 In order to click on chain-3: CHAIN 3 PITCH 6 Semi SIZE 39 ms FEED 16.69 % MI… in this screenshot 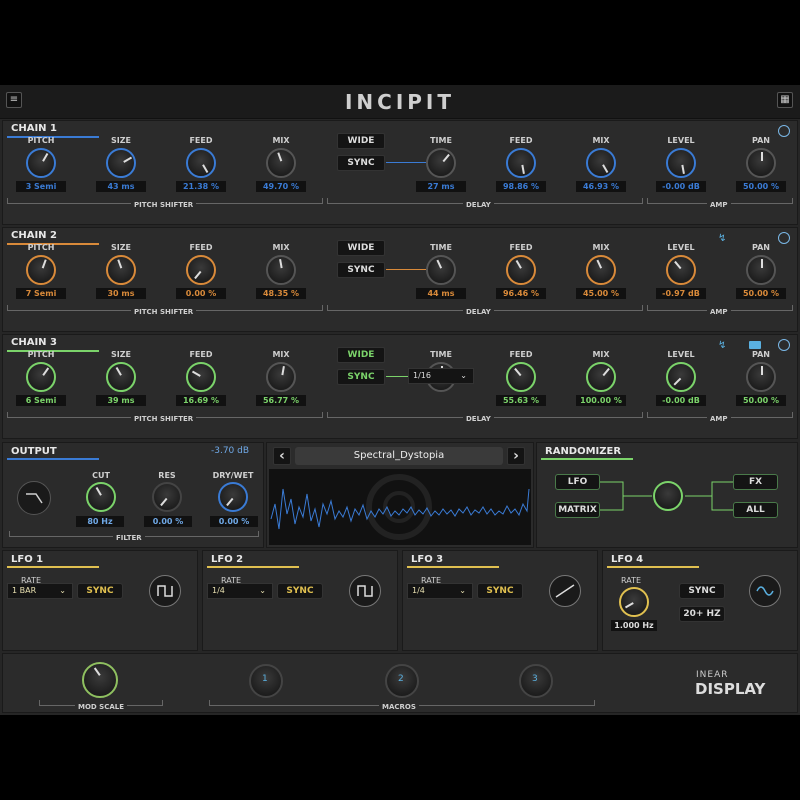, I will do `click(400, 386)`.